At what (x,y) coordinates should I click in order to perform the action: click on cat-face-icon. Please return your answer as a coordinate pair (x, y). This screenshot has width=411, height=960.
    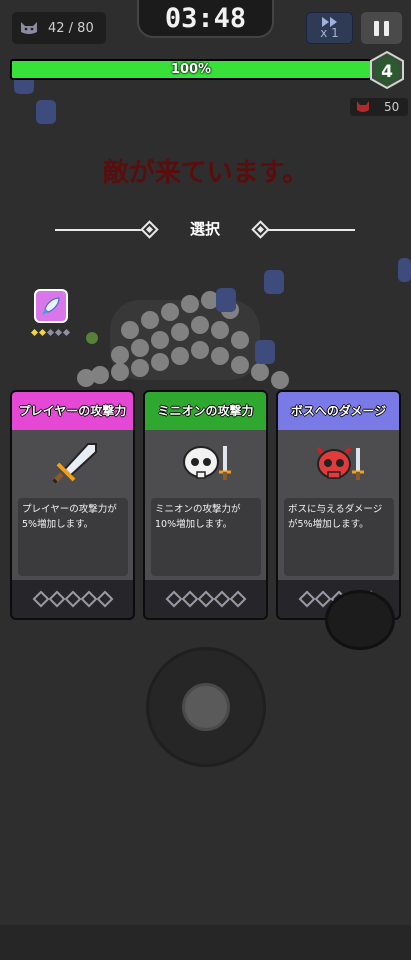
    Looking at the image, I should click on (29, 28).